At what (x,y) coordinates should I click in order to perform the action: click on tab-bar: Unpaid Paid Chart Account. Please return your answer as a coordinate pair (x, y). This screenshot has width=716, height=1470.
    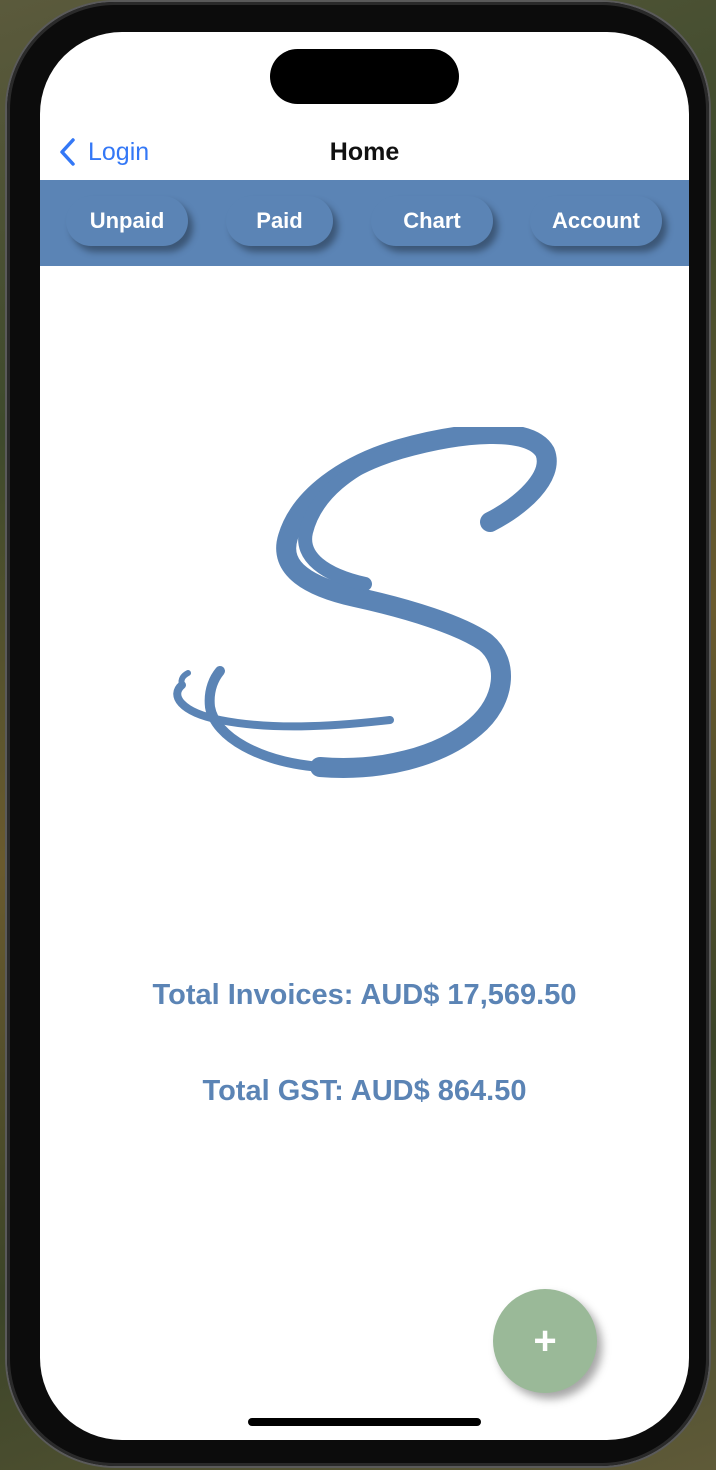
    Looking at the image, I should click on (364, 223).